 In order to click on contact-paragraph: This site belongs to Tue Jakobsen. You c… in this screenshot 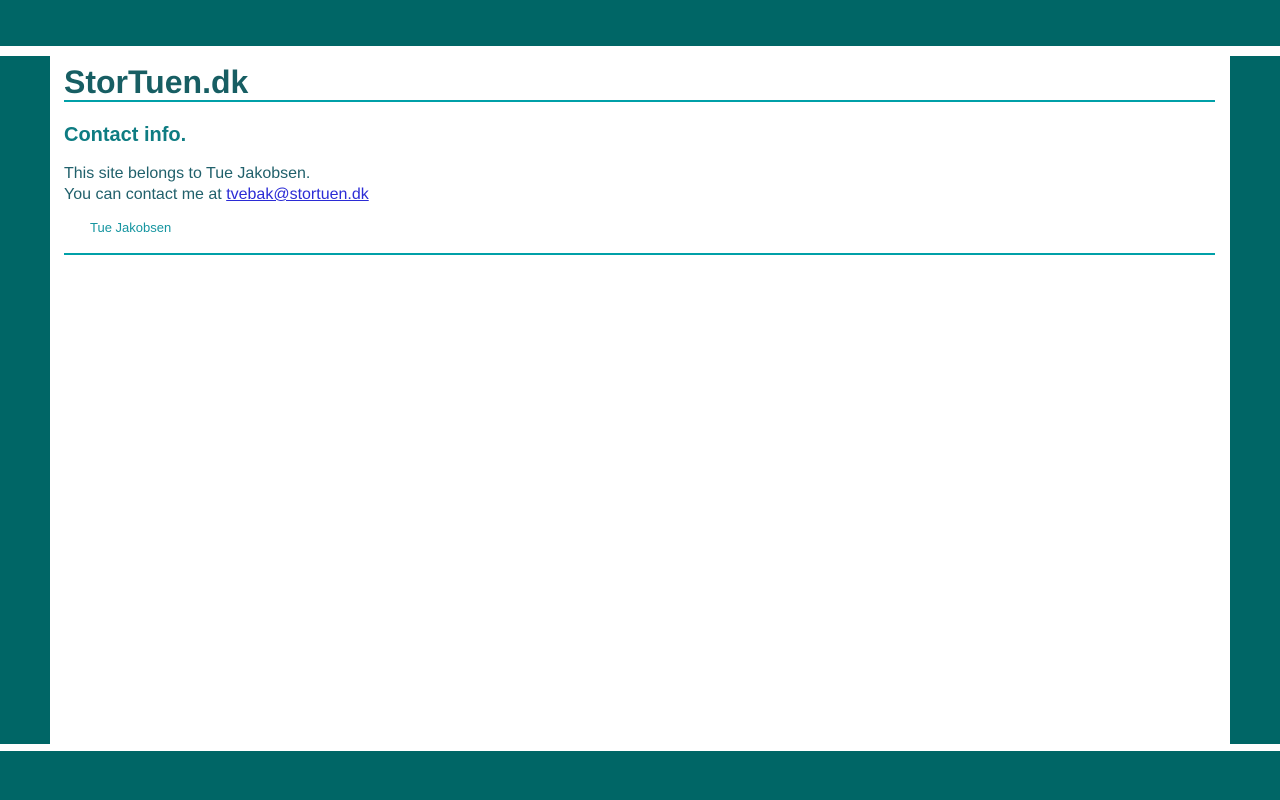, I will do `click(640, 184)`.